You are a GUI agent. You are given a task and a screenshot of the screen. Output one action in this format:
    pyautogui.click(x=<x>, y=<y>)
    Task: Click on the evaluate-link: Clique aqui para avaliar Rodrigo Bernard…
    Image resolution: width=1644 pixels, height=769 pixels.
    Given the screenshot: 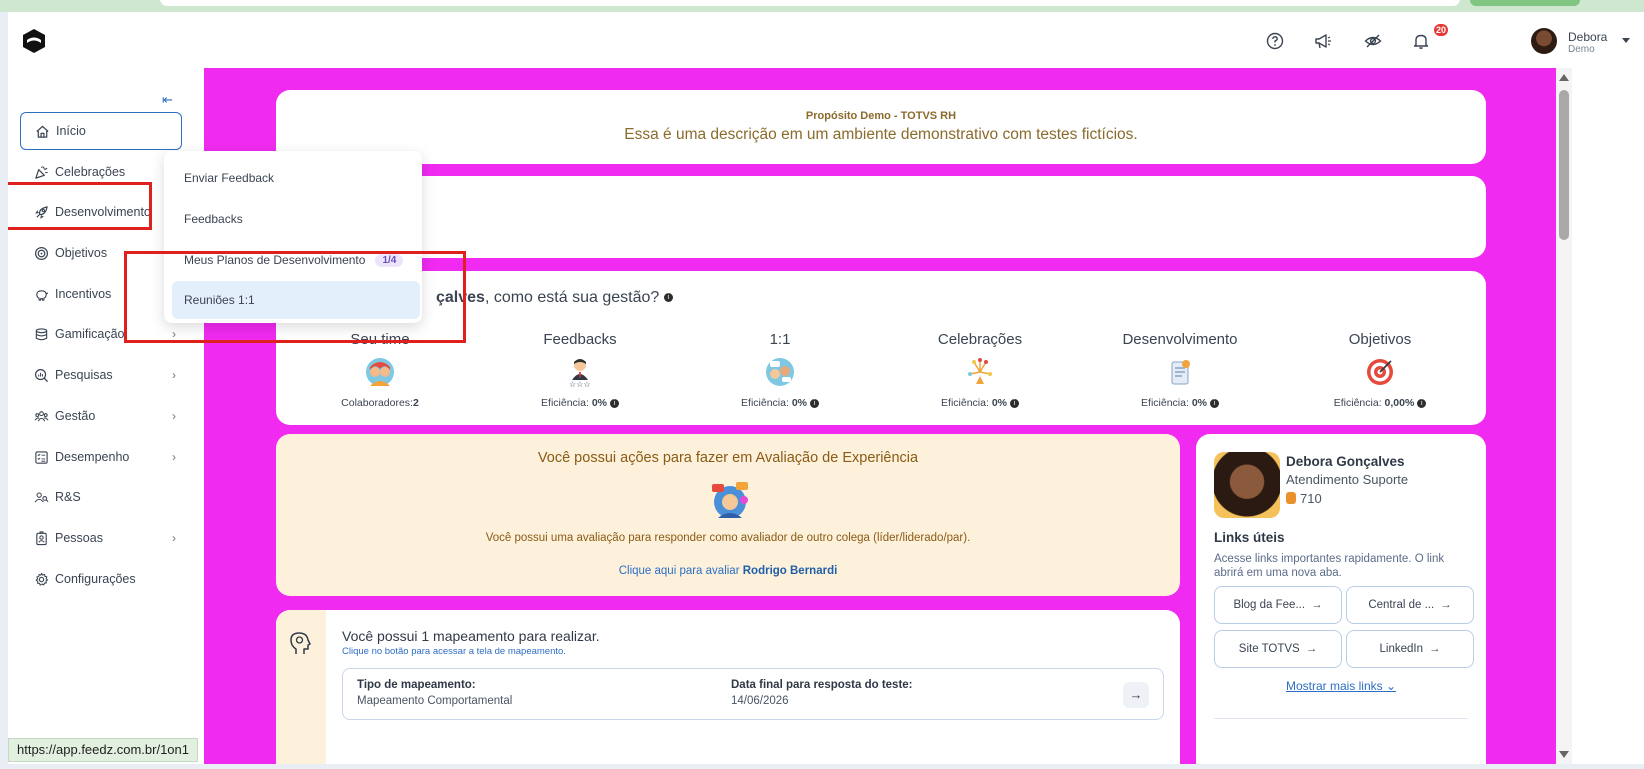 What is the action you would take?
    pyautogui.click(x=728, y=571)
    